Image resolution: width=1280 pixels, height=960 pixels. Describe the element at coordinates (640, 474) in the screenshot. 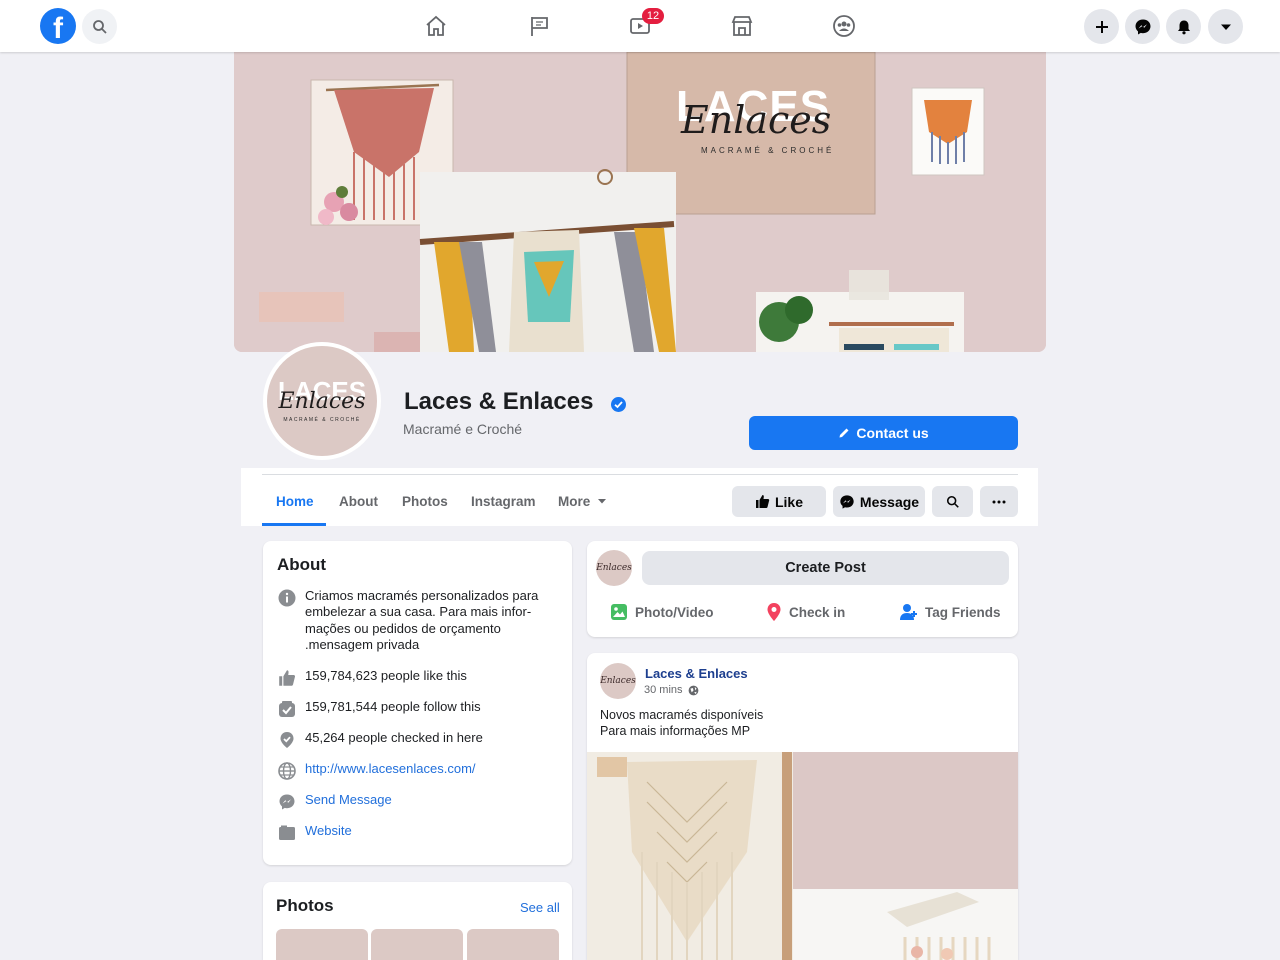

I see `tab-bar-divider` at that location.